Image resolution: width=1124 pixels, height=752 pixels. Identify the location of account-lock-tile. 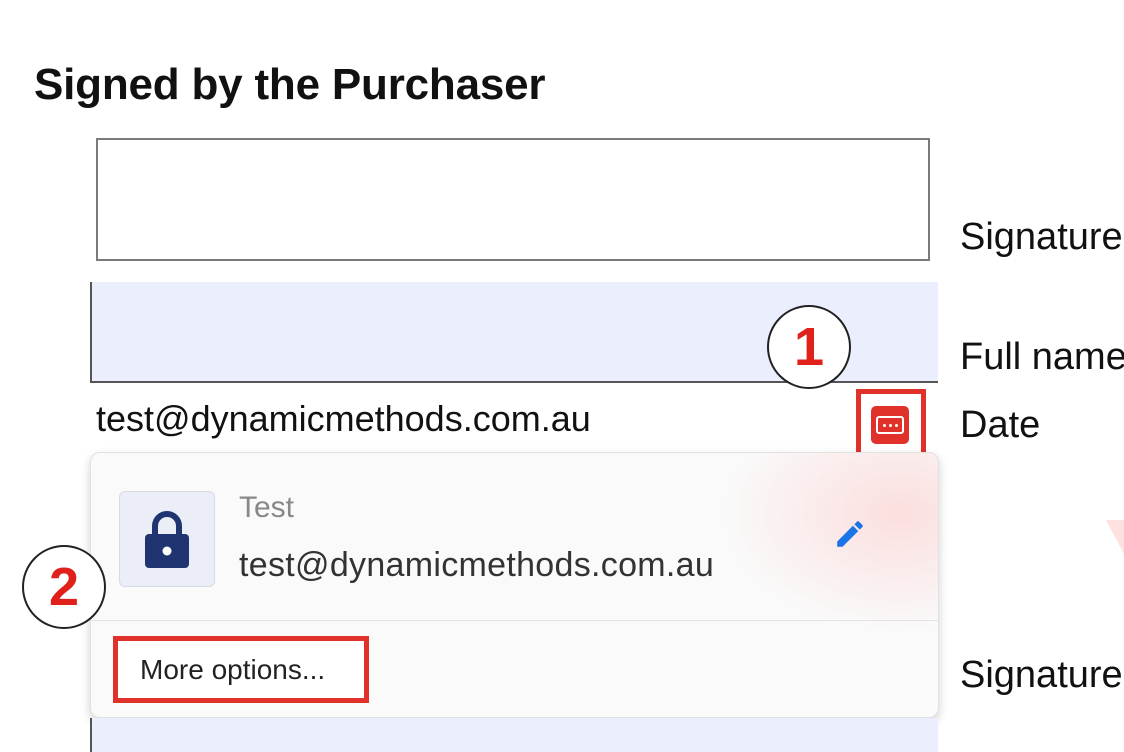
(167, 539).